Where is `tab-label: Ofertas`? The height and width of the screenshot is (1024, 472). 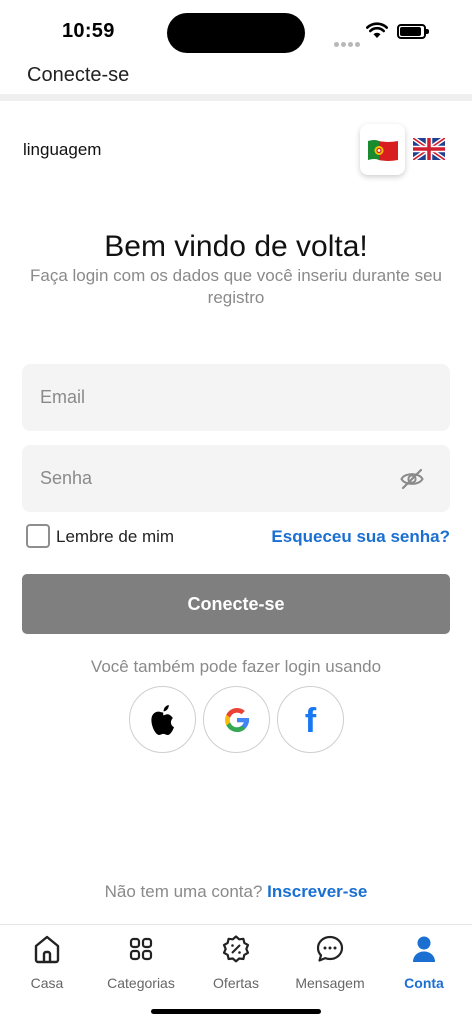
tab-label: Ofertas is located at coordinates (236, 983).